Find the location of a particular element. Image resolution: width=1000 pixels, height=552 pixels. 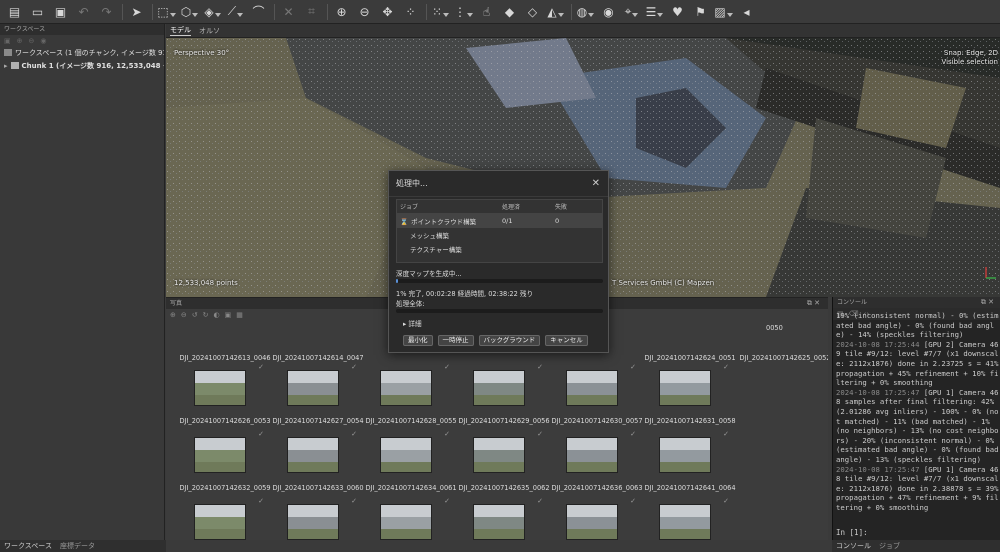

console-panel-title: コンソール is located at coordinates (916, 302).